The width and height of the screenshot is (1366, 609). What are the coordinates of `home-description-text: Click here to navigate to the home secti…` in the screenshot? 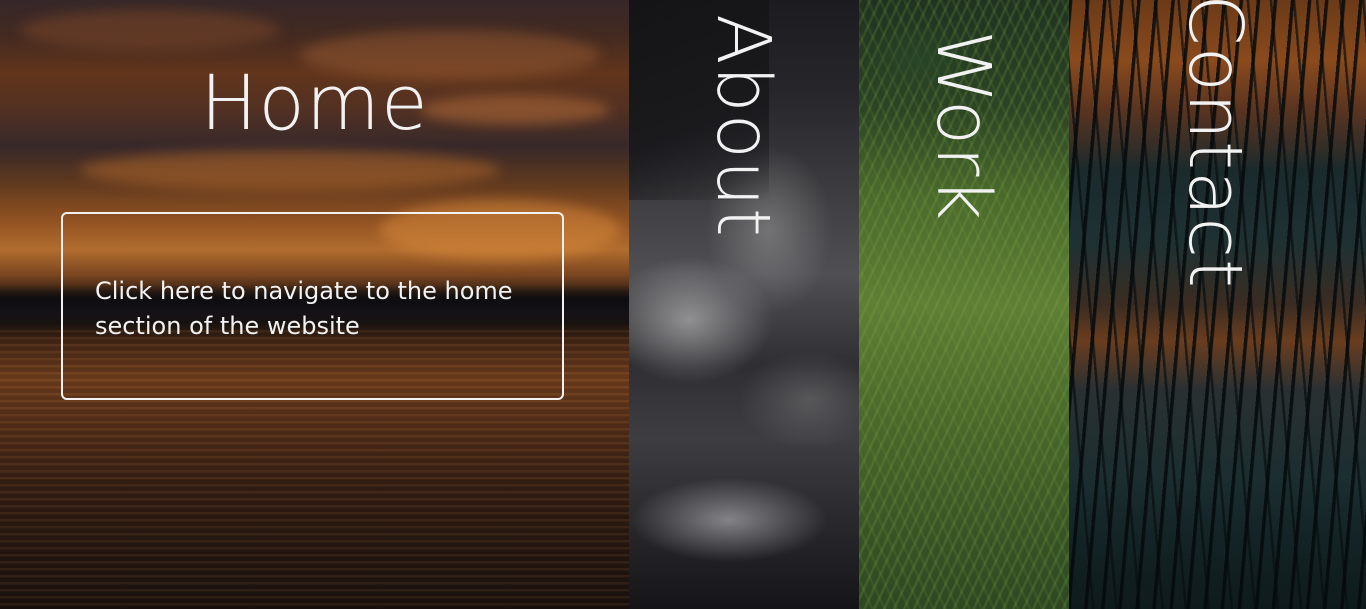 It's located at (304, 308).